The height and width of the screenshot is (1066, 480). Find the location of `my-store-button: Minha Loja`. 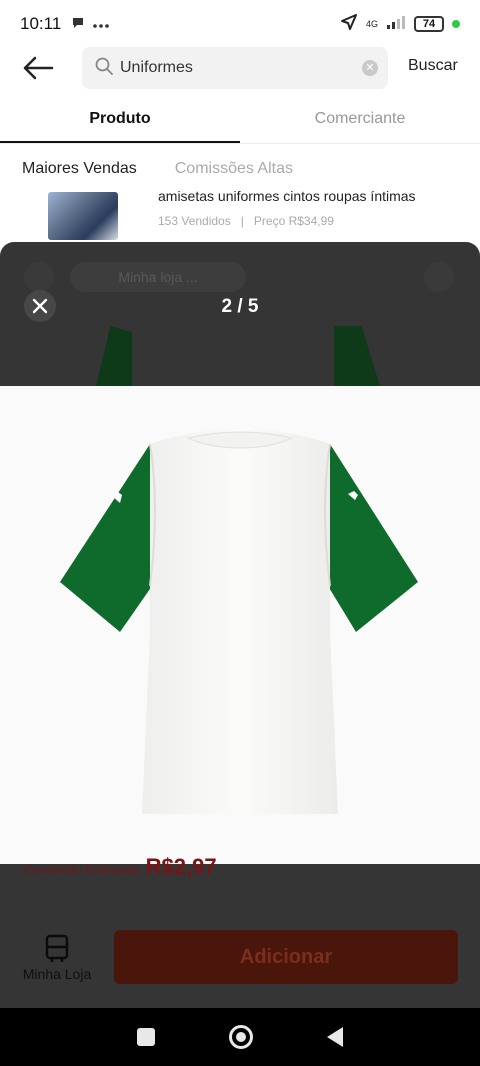

my-store-button: Minha Loja is located at coordinates (57, 958).